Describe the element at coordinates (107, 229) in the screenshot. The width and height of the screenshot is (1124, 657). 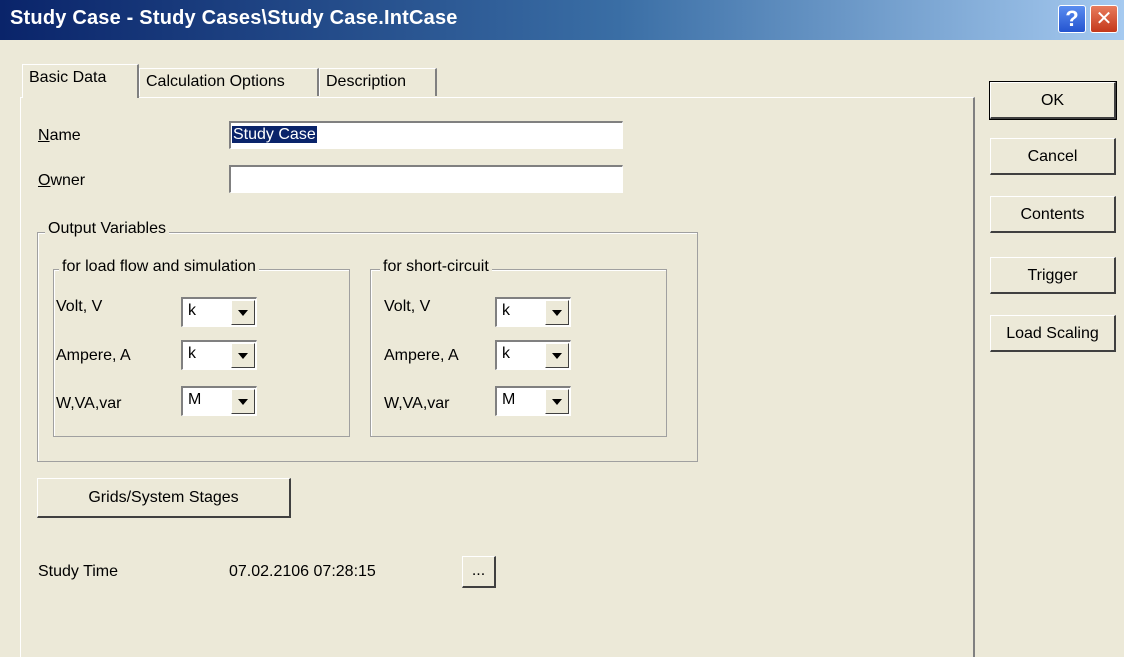
I see `output-variables-title: Output Variables` at that location.